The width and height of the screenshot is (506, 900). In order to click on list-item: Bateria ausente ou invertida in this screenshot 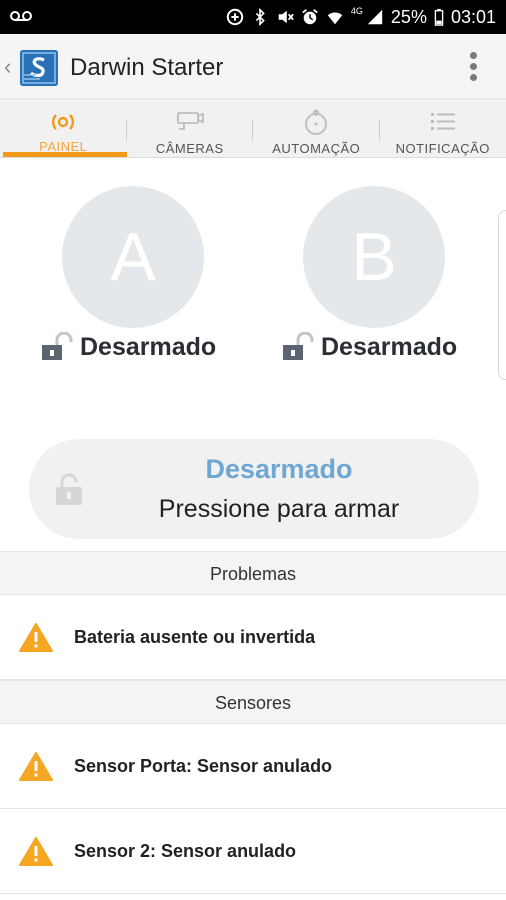, I will do `click(253, 637)`.